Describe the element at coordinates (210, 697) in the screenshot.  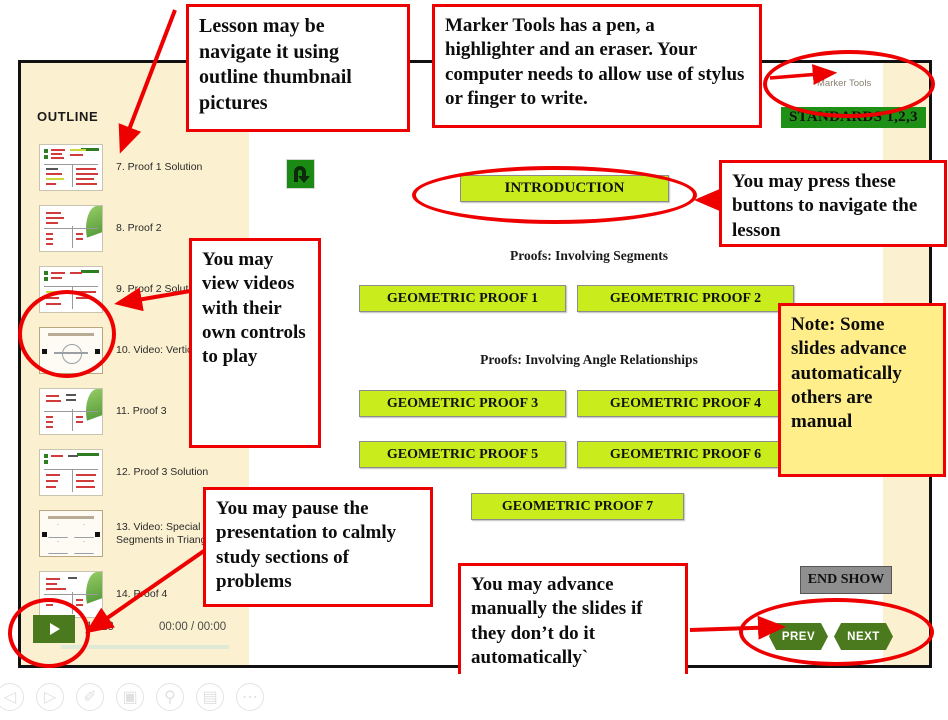
I see `captions-icon: ▤` at that location.